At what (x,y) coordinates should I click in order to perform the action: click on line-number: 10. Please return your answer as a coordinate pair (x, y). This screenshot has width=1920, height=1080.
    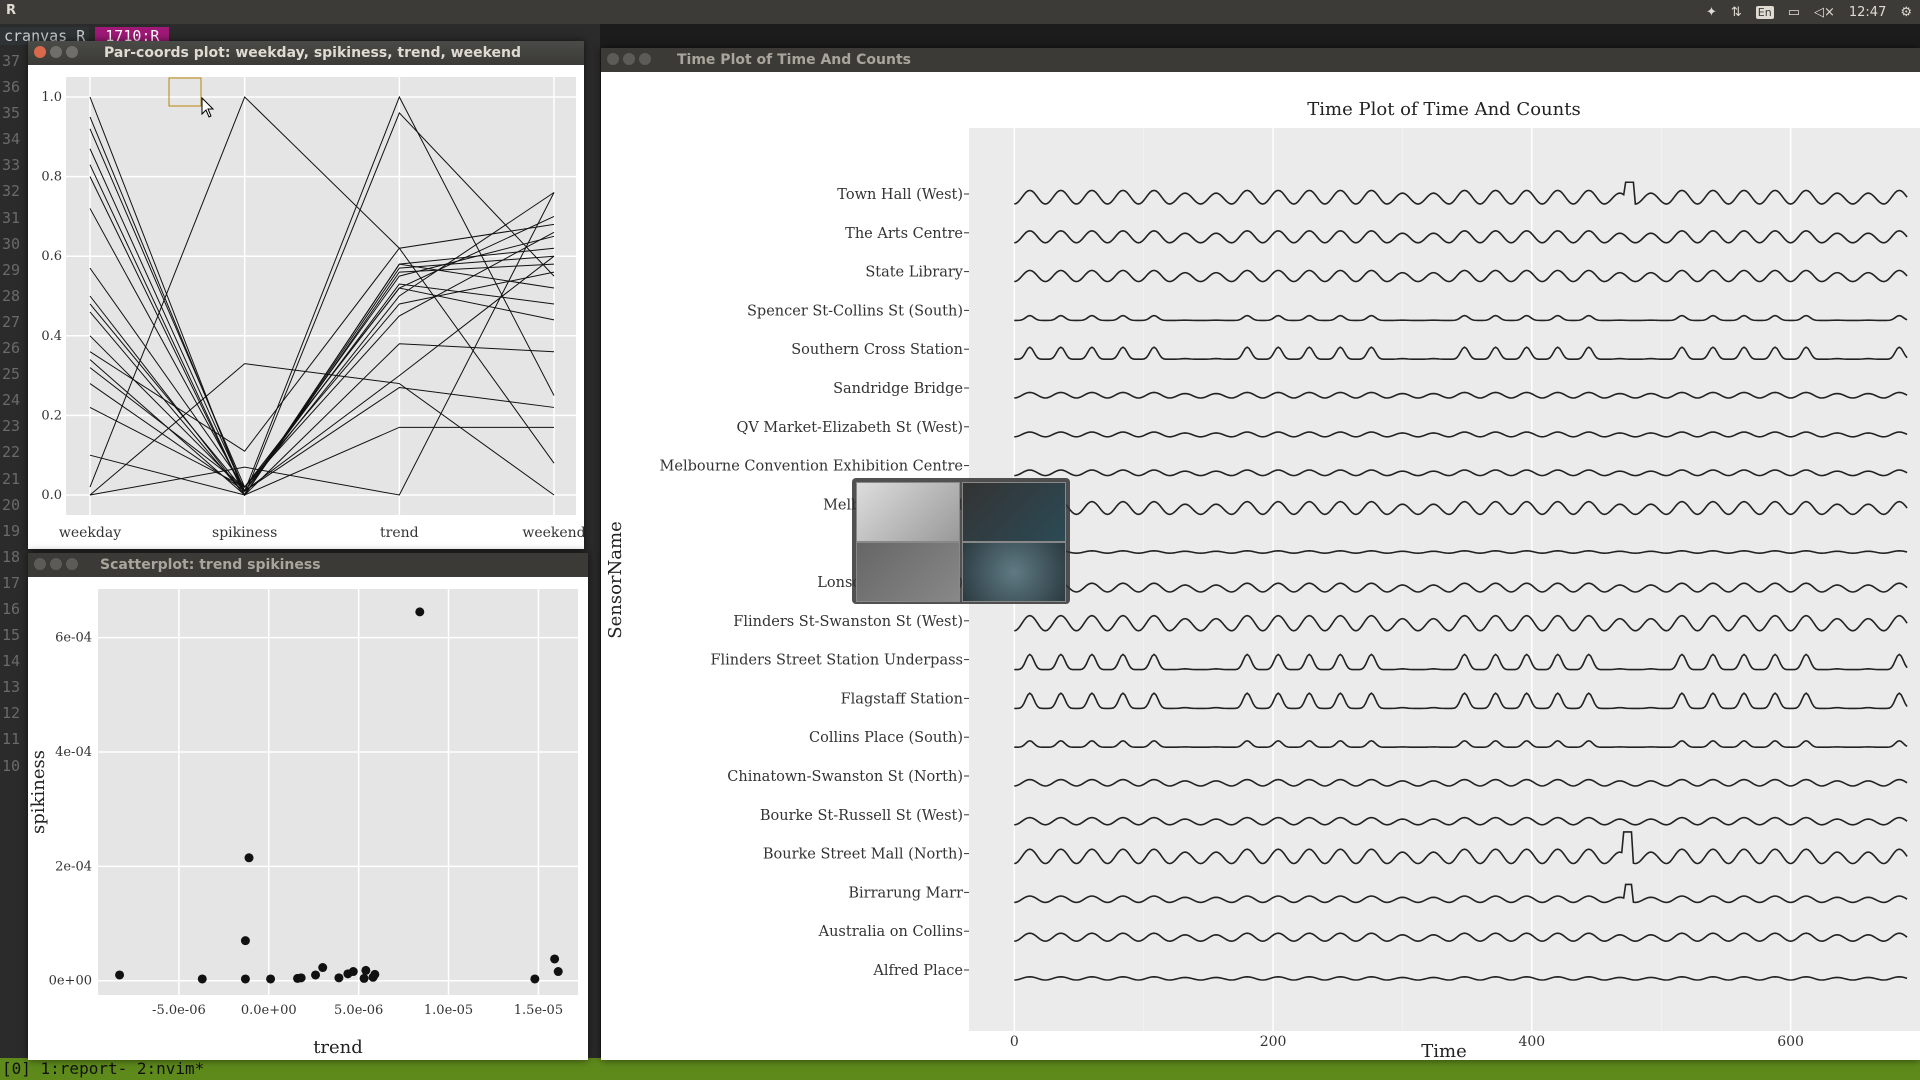
    Looking at the image, I should click on (11, 765).